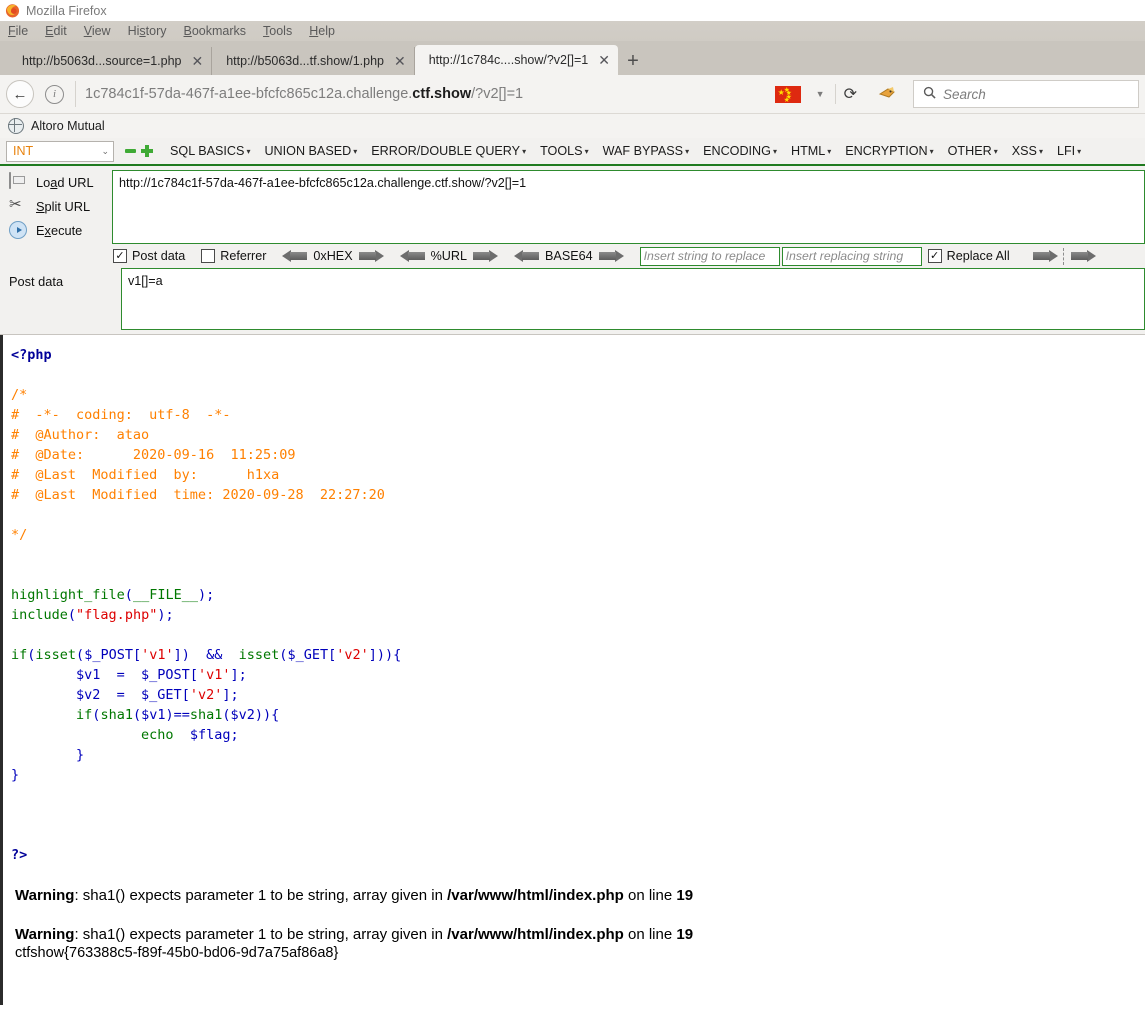  I want to click on hackbar-menu-waf-bypass: WAF BYPASS ▾, so click(646, 151).